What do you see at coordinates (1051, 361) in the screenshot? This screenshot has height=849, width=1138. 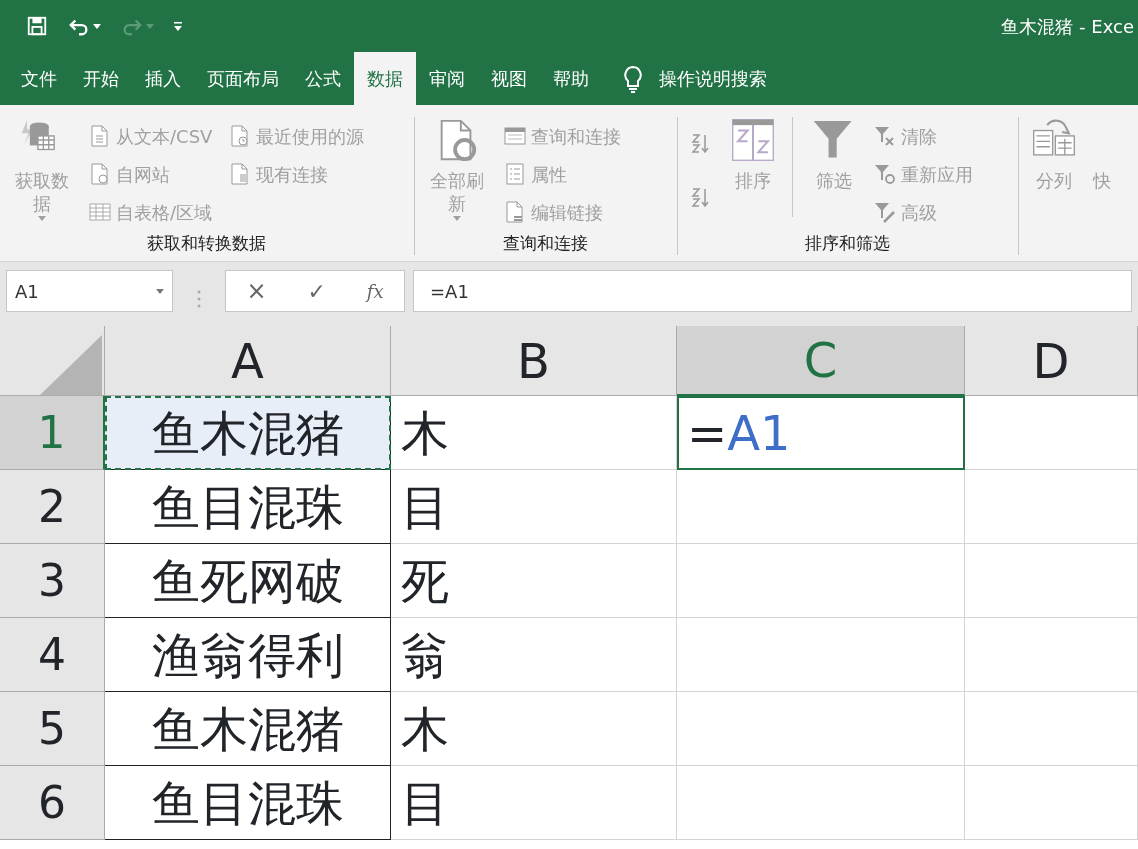 I see `column-header: D` at bounding box center [1051, 361].